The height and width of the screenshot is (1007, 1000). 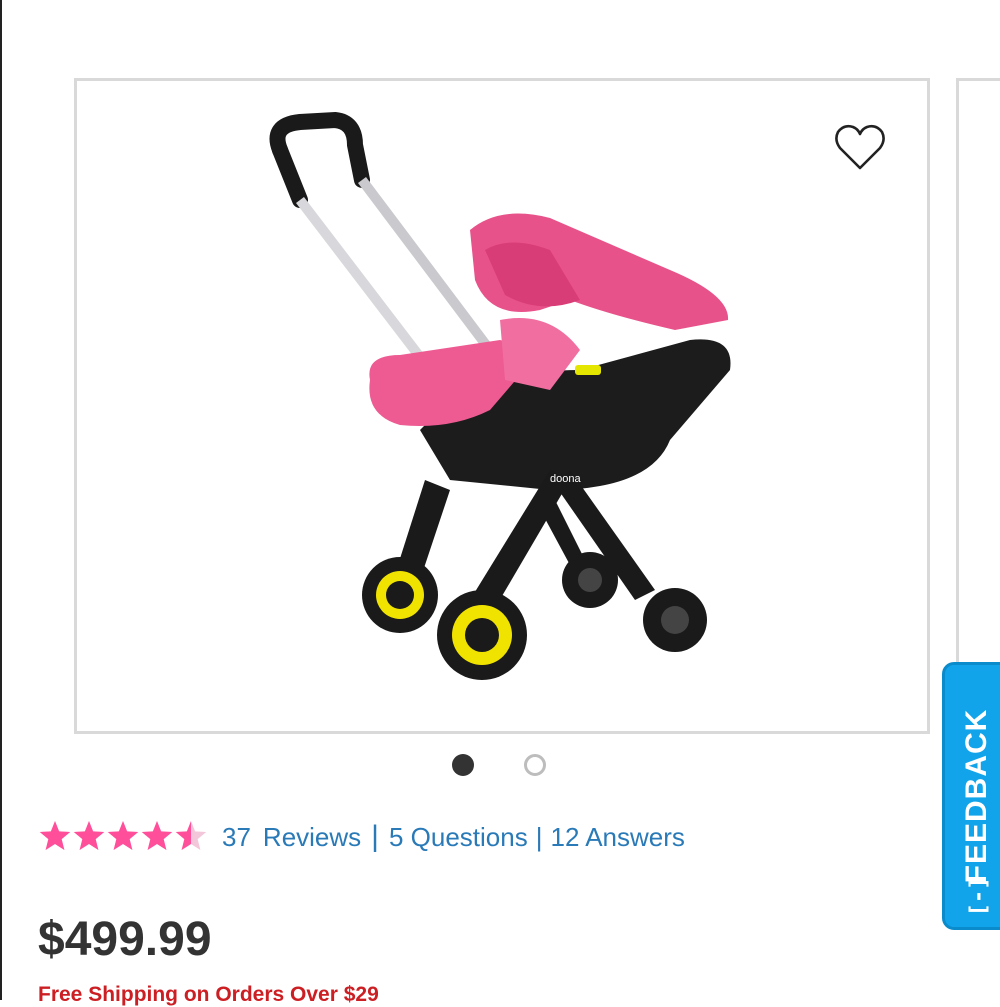 What do you see at coordinates (125, 939) in the screenshot?
I see `product-price: $499.99` at bounding box center [125, 939].